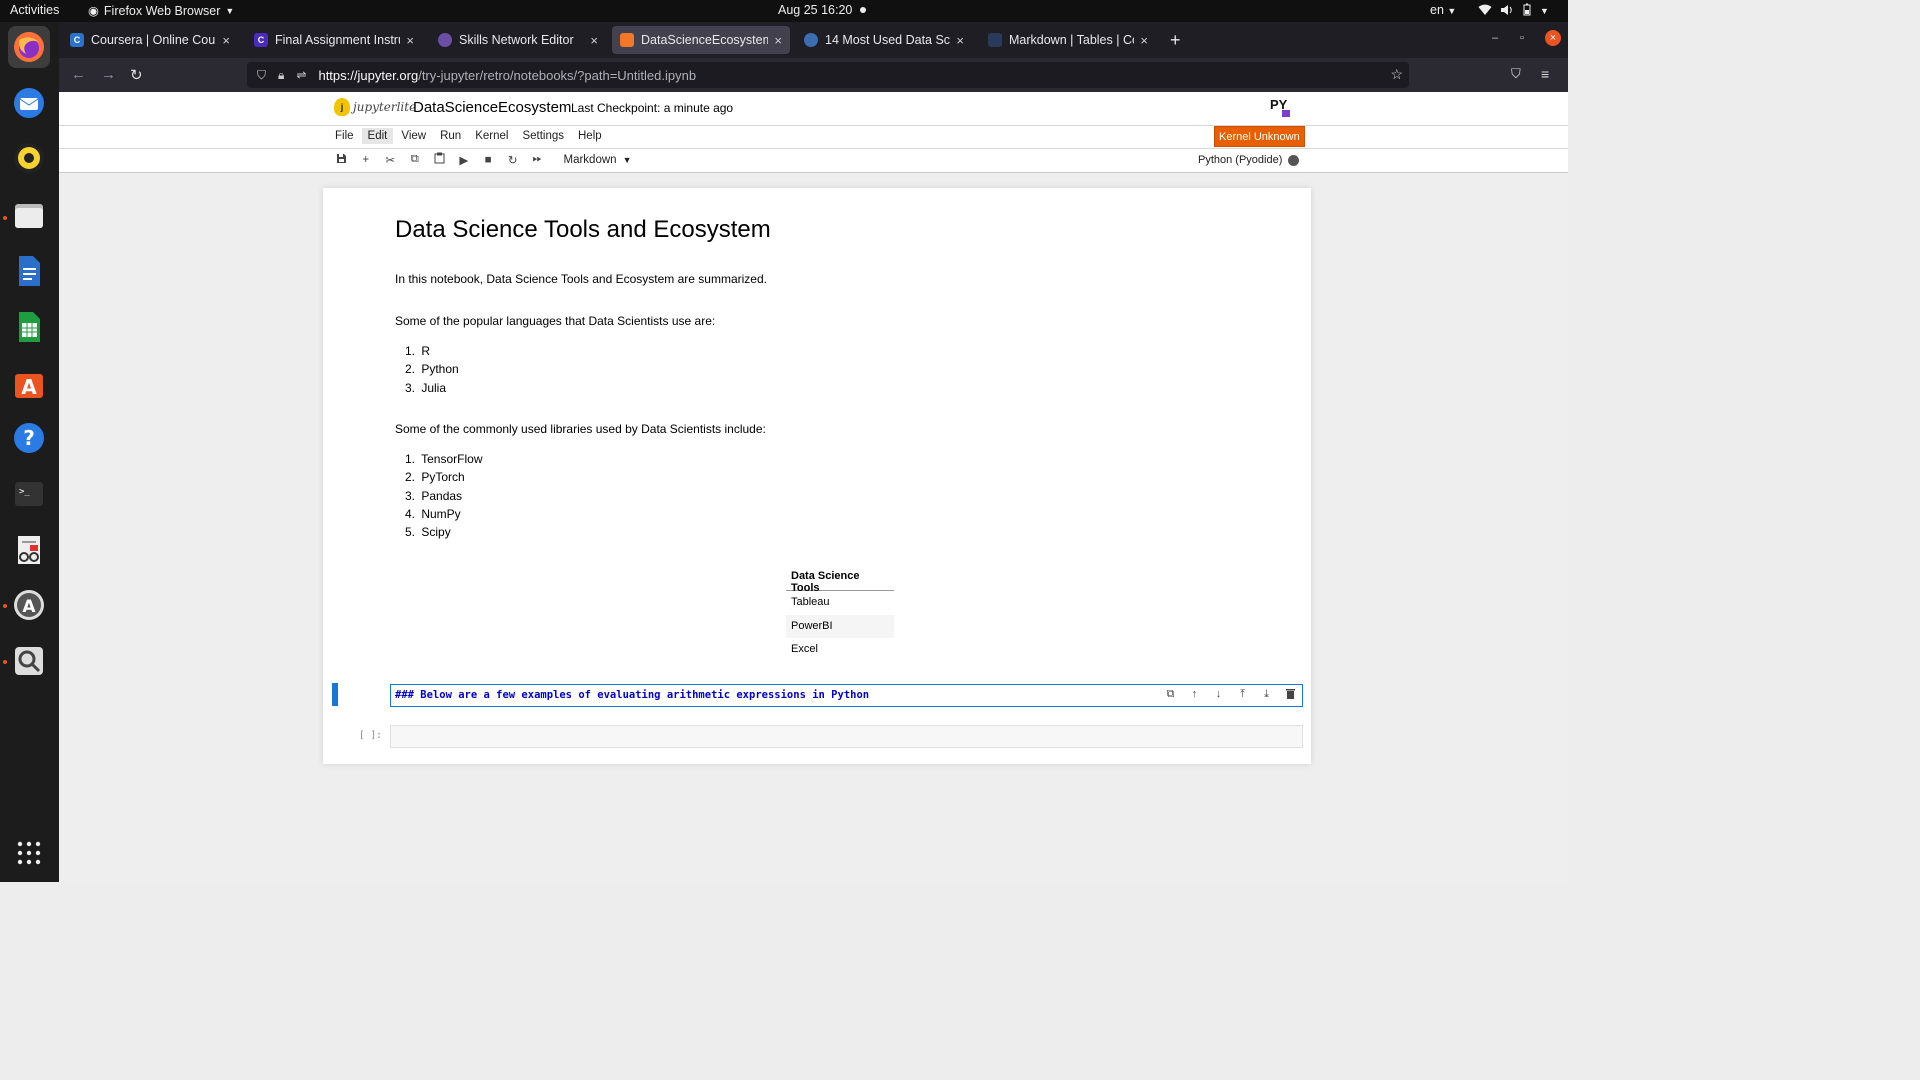 The width and height of the screenshot is (1920, 1080). I want to click on software-updater-icon: A, so click(29, 605).